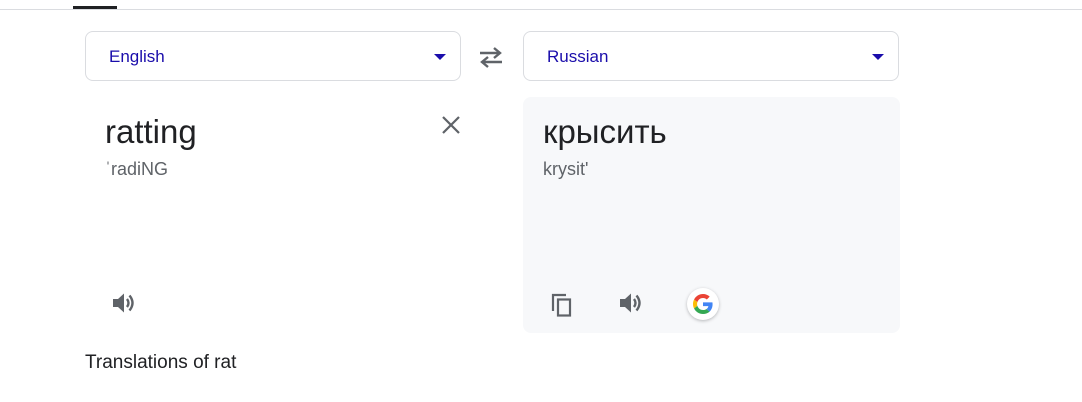 The width and height of the screenshot is (1082, 402). Describe the element at coordinates (541, 9) in the screenshot. I see `top-divider` at that location.